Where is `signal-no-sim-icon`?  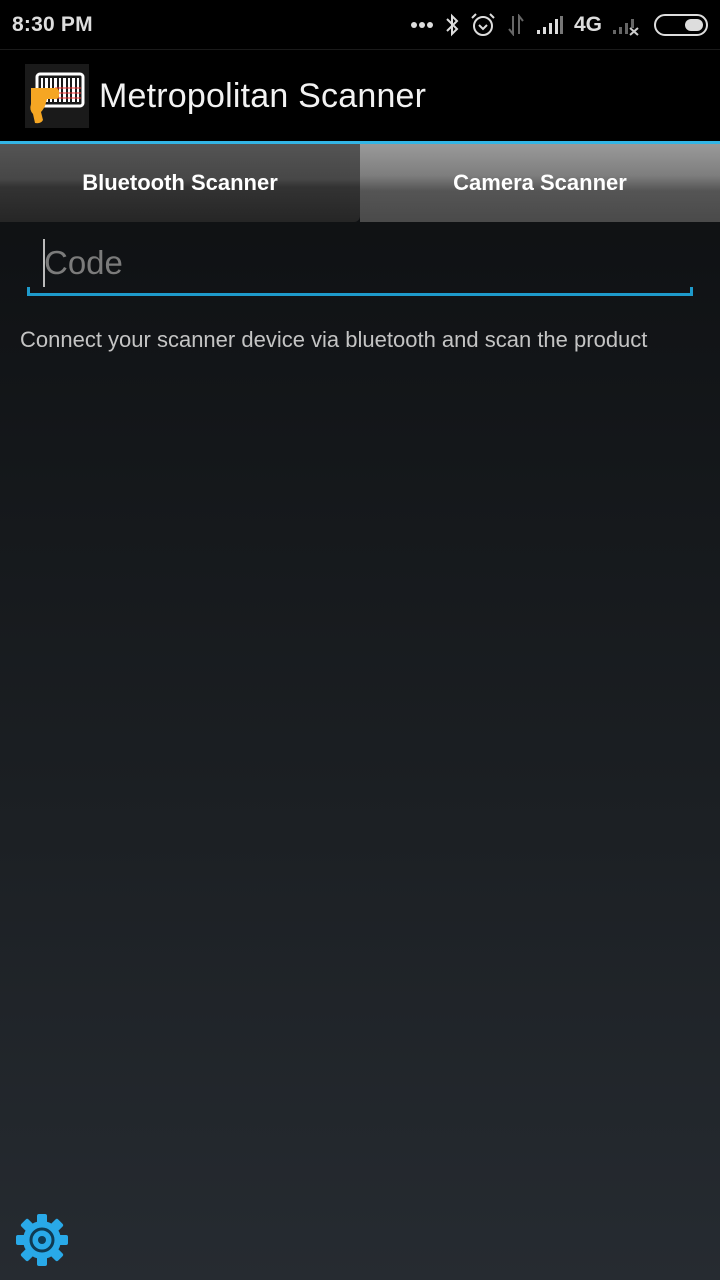 signal-no-sim-icon is located at coordinates (626, 25).